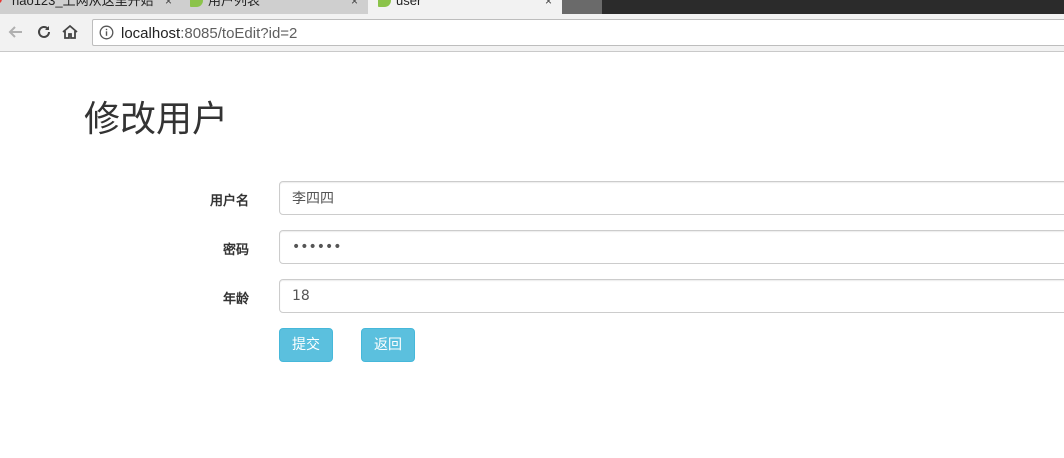 The image size is (1064, 458). Describe the element at coordinates (306, 345) in the screenshot. I see `submit-button: 提交` at that location.